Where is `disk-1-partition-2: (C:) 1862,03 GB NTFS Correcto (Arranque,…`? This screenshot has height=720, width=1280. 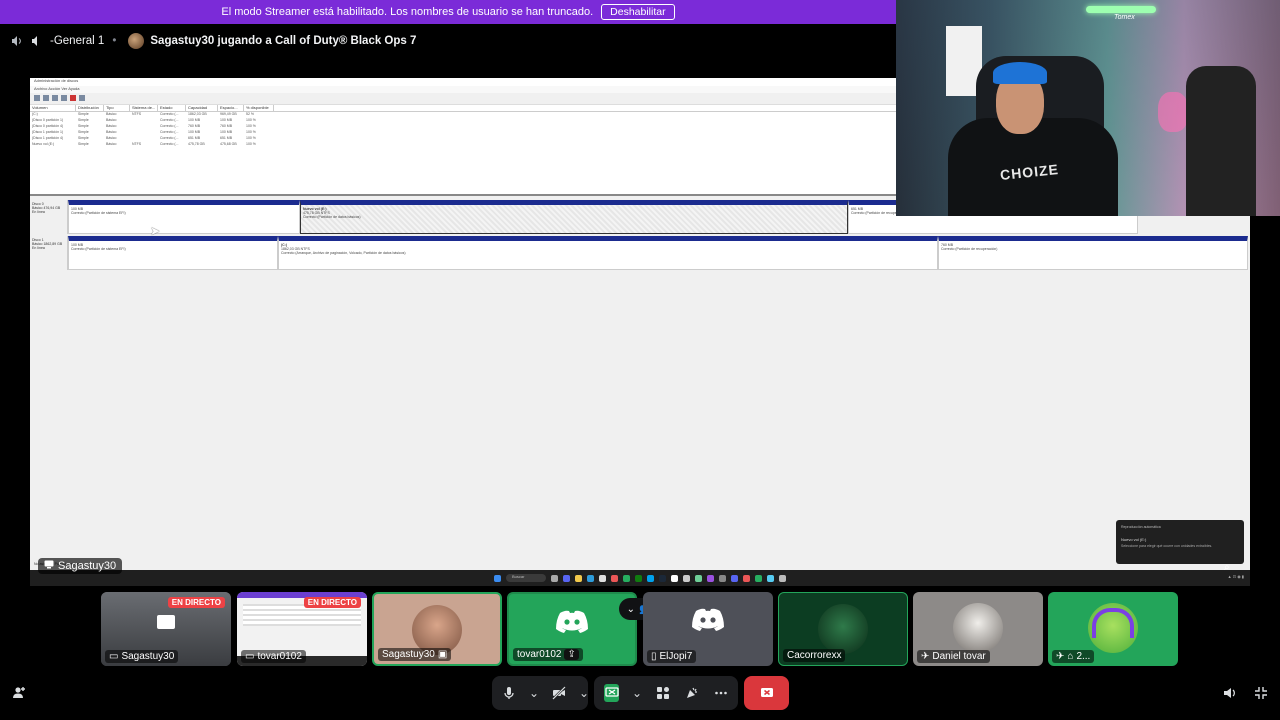 disk-1-partition-2: (C:) 1862,03 GB NTFS Correcto (Arranque,… is located at coordinates (608, 253).